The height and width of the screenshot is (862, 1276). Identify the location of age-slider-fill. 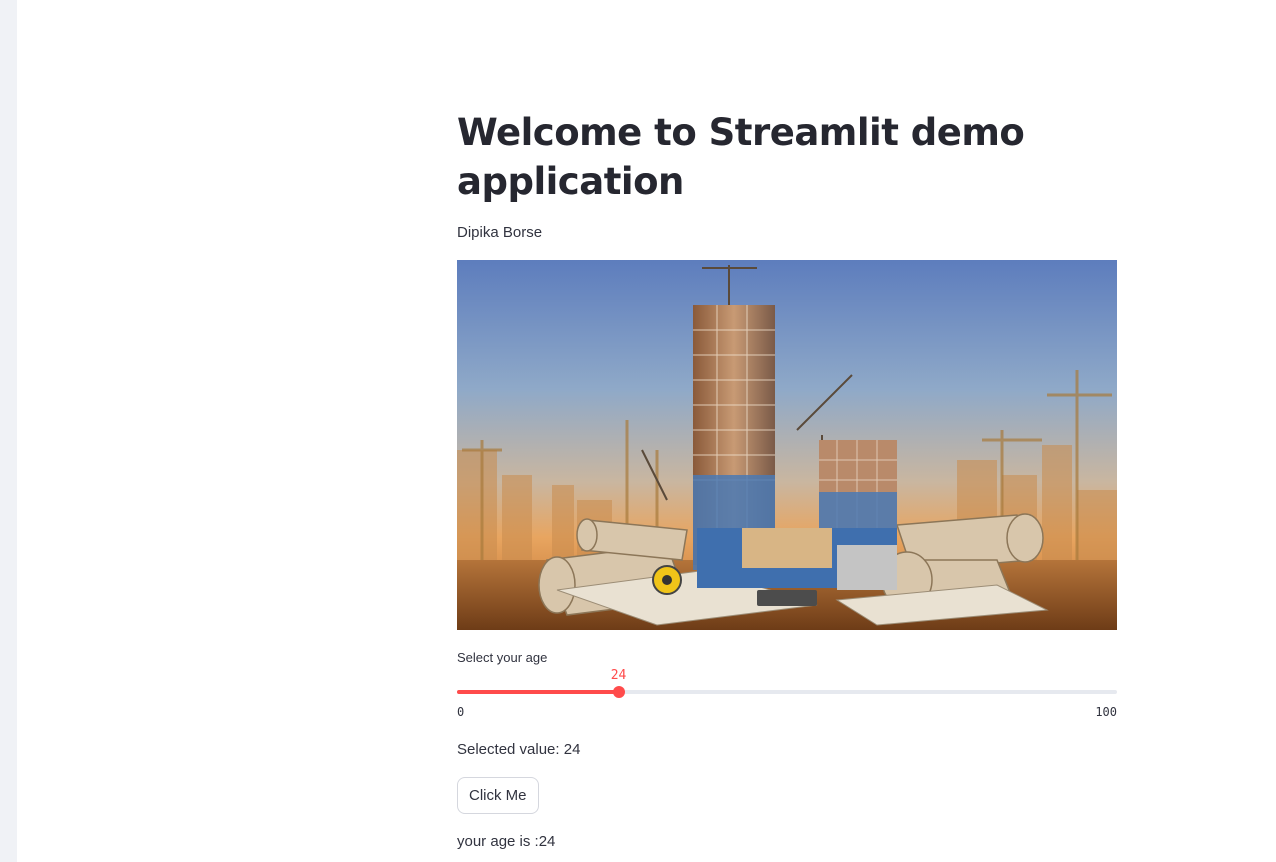
(538, 692).